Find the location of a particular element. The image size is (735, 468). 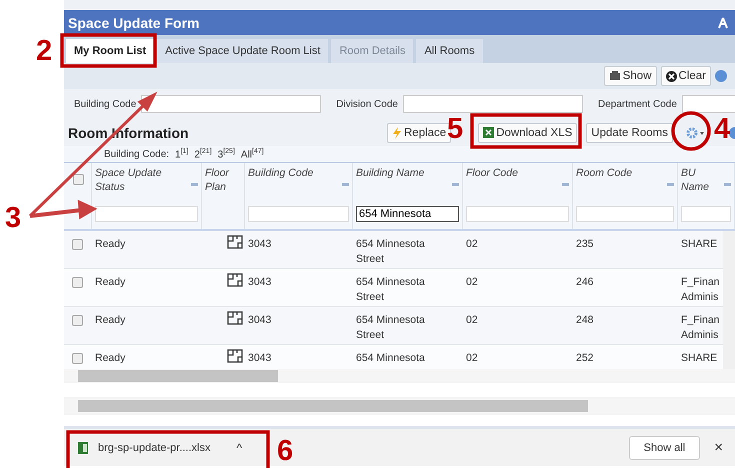

filter-label: Building Code: is located at coordinates (137, 154).